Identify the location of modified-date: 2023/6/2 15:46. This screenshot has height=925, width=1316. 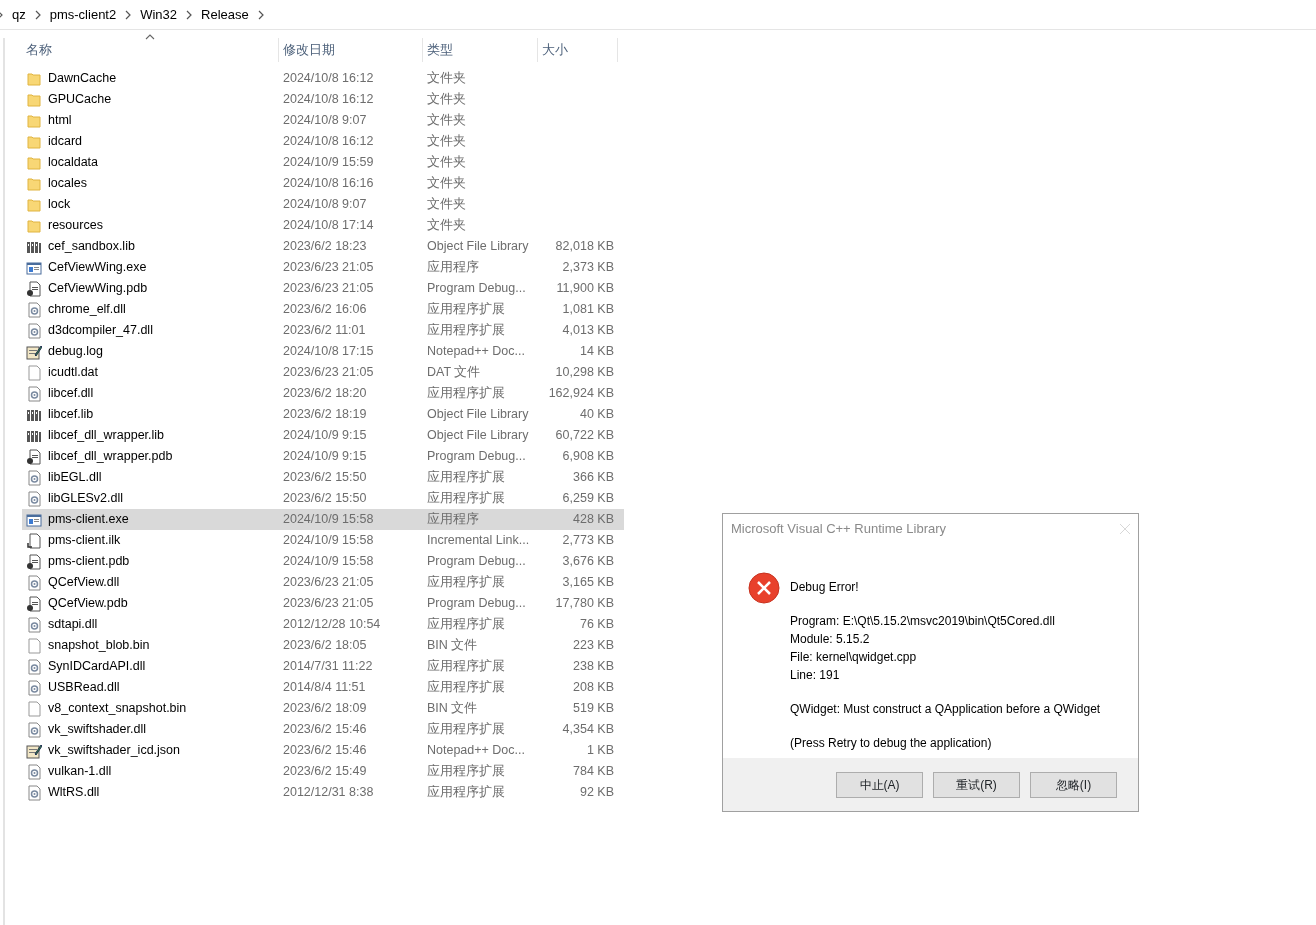
(325, 729).